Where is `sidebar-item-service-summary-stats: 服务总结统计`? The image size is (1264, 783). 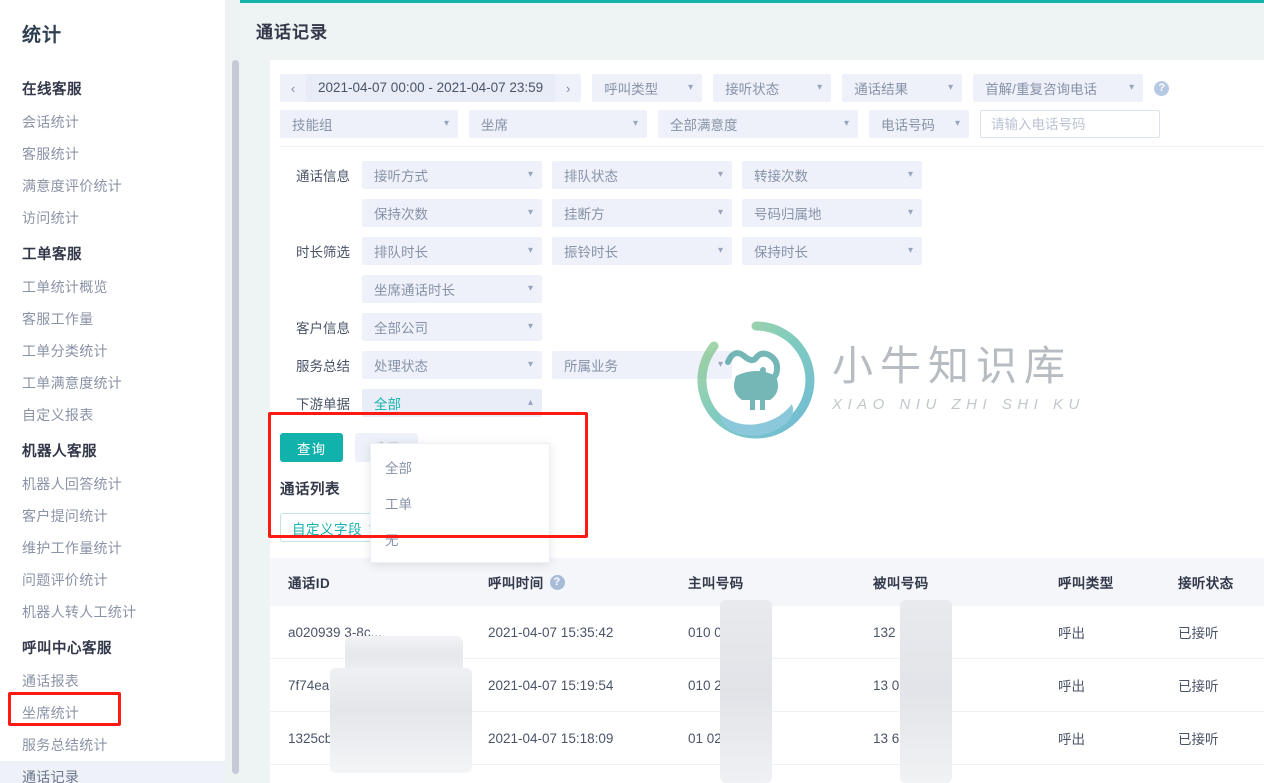 sidebar-item-service-summary-stats: 服务总结统计 is located at coordinates (120, 745).